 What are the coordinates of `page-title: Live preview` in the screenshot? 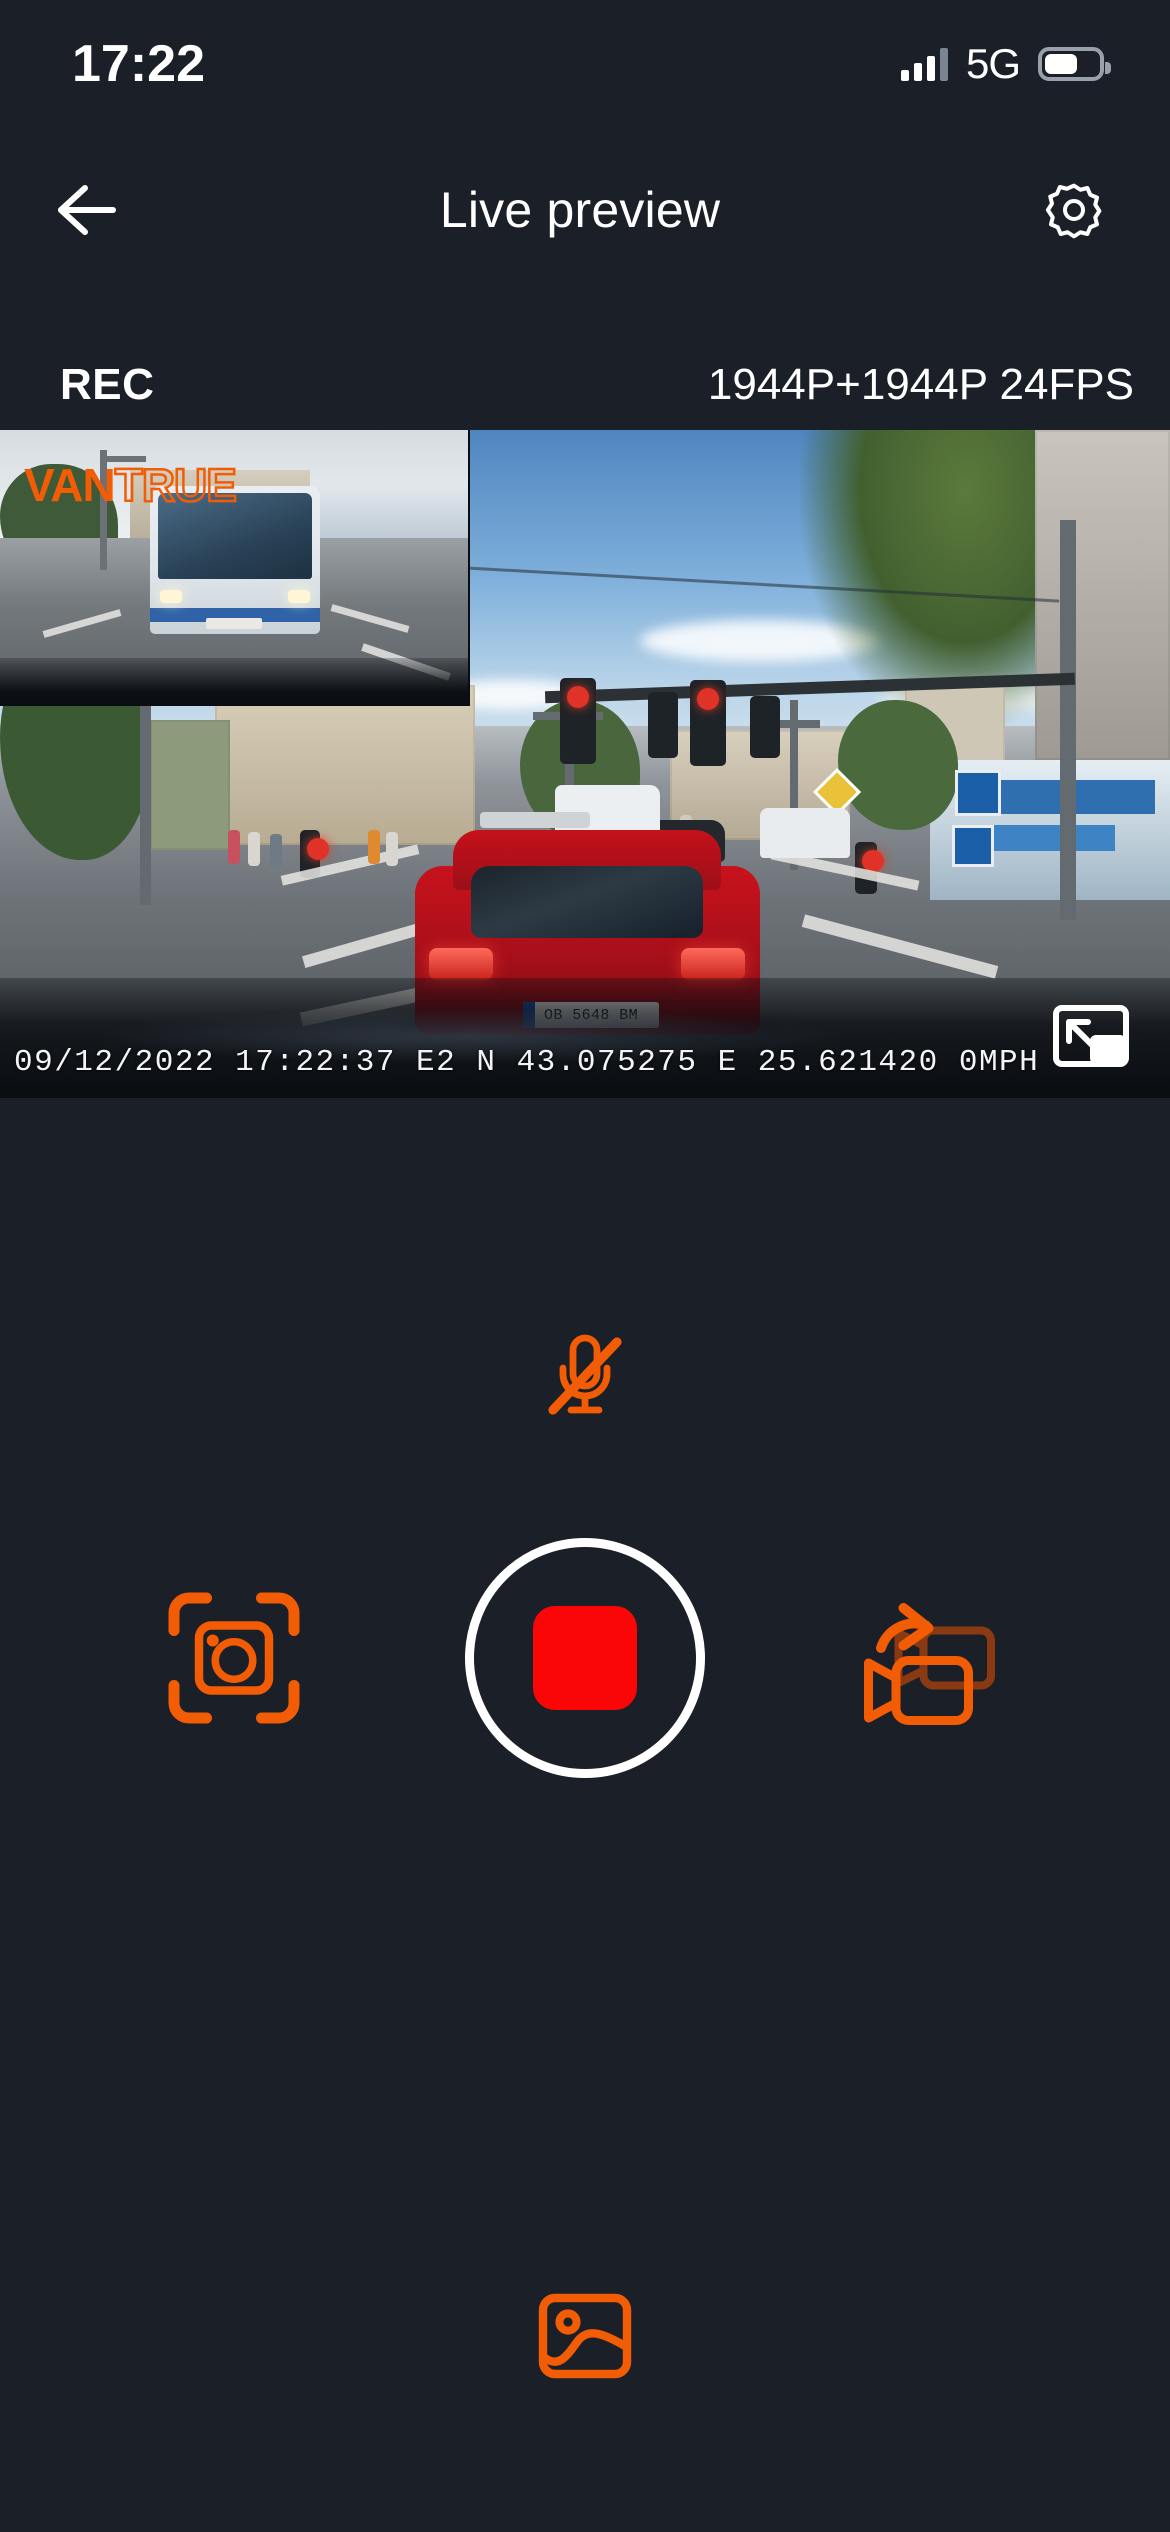 It's located at (580, 210).